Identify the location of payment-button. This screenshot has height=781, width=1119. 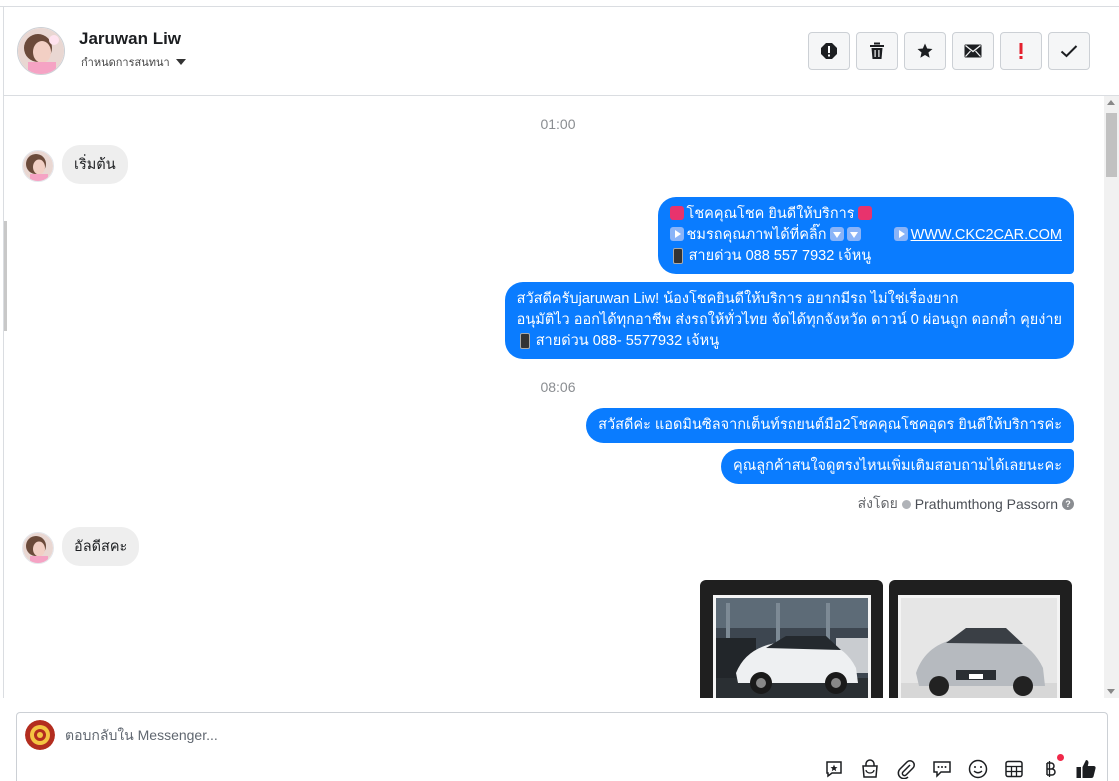
(1051, 767).